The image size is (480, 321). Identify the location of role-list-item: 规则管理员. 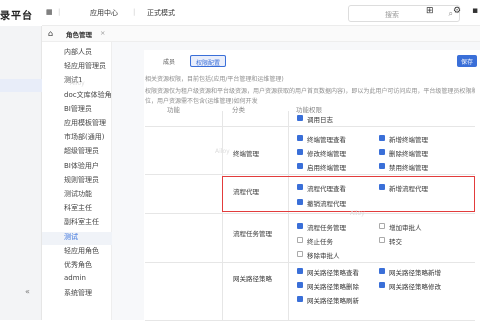
(81, 180).